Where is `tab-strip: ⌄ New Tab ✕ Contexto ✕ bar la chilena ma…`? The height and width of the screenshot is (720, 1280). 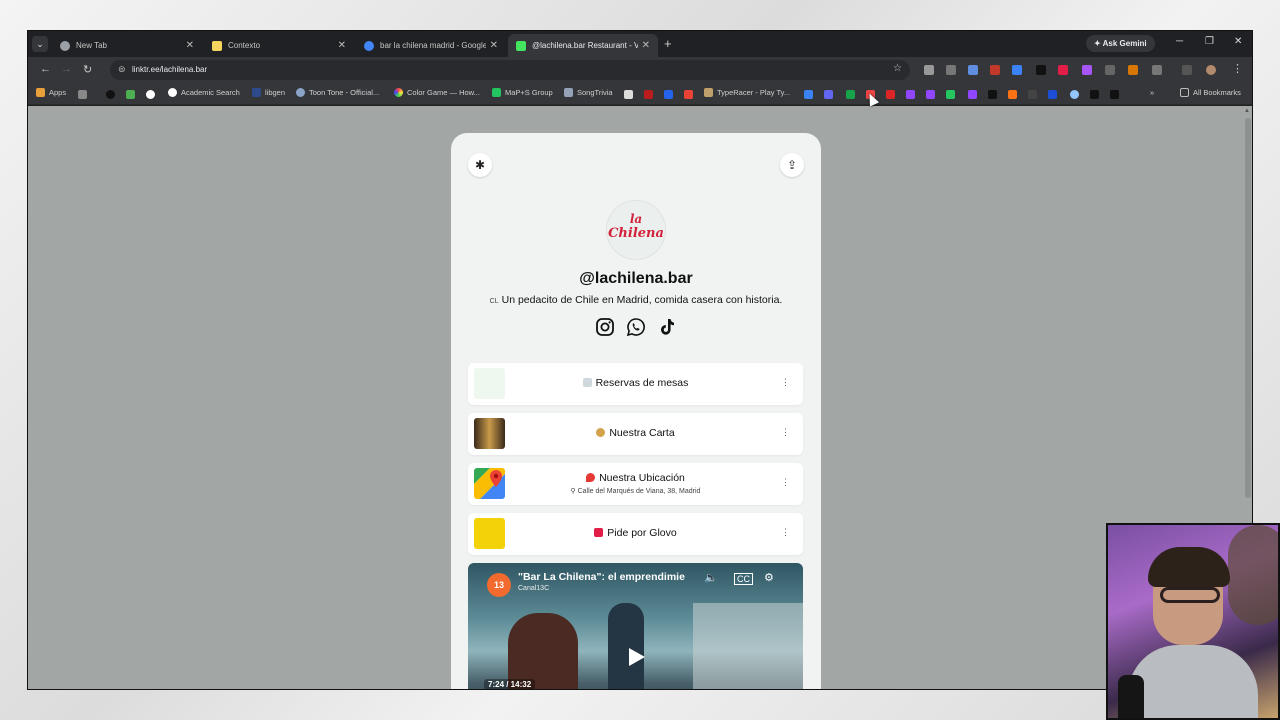
tab-strip: ⌄ New Tab ✕ Contexto ✕ bar la chilena ma… is located at coordinates (640, 44).